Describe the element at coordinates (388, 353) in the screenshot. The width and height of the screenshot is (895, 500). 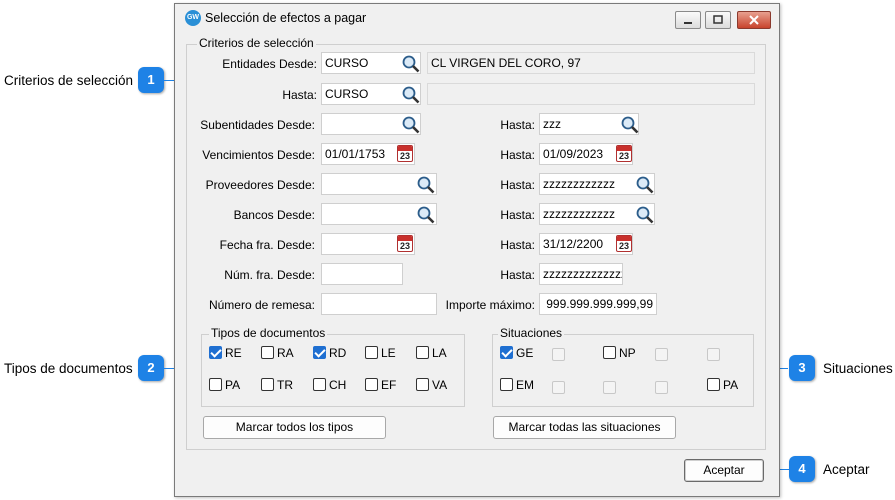
I see `tipo-le-label: LE` at that location.